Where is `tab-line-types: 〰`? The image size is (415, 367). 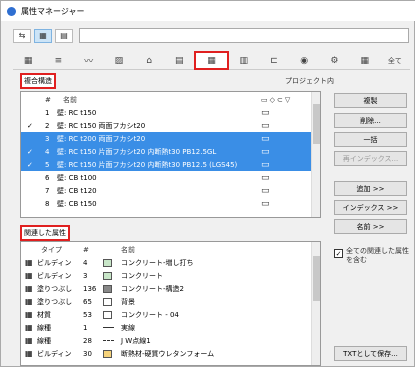
tab-line-types: 〰 is located at coordinates (88, 60).